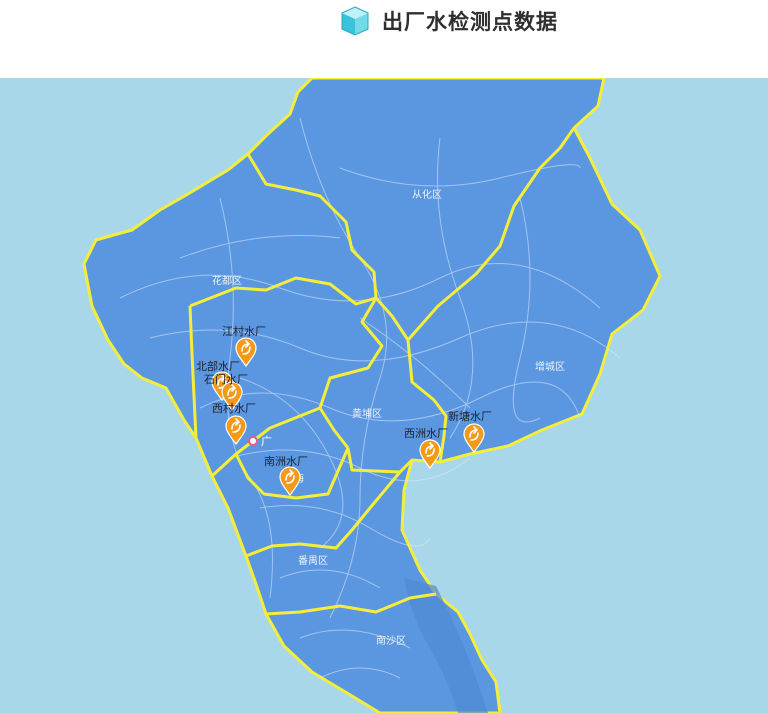 The width and height of the screenshot is (768, 713). Describe the element at coordinates (226, 379) in the screenshot. I see `plant-label: 石门水厂` at that location.